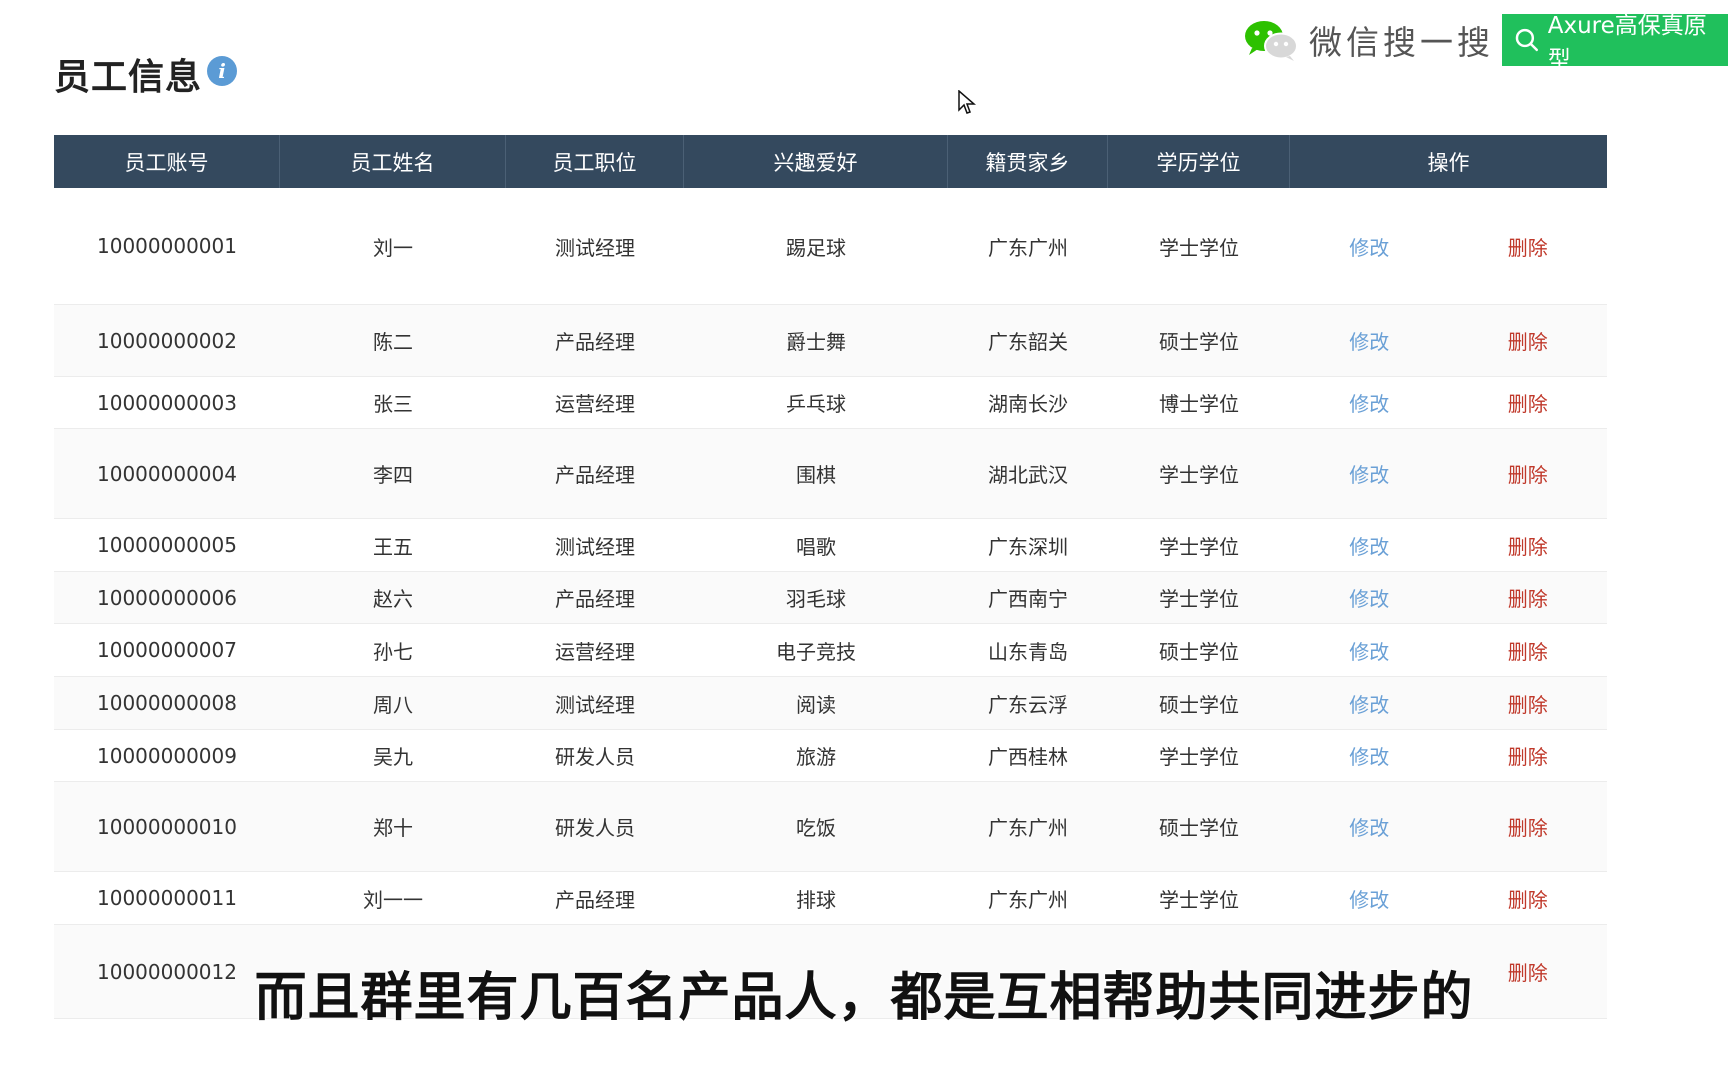 This screenshot has height=1080, width=1728. Describe the element at coordinates (830, 898) in the screenshot. I see `table-row: 10000000011 刘一一 产品经理 排球 广东广州 学士学位 修改 删除` at that location.